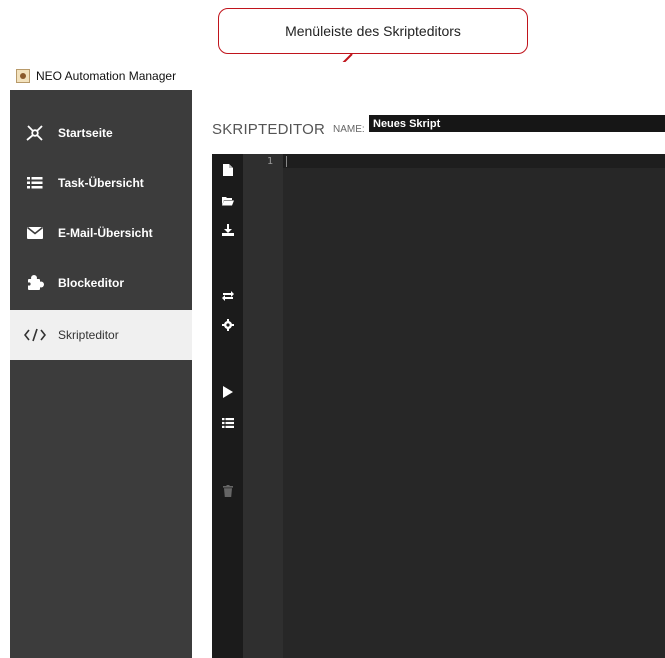  I want to click on sidebar-item-task-uebersicht: Task-Übersicht, so click(101, 183).